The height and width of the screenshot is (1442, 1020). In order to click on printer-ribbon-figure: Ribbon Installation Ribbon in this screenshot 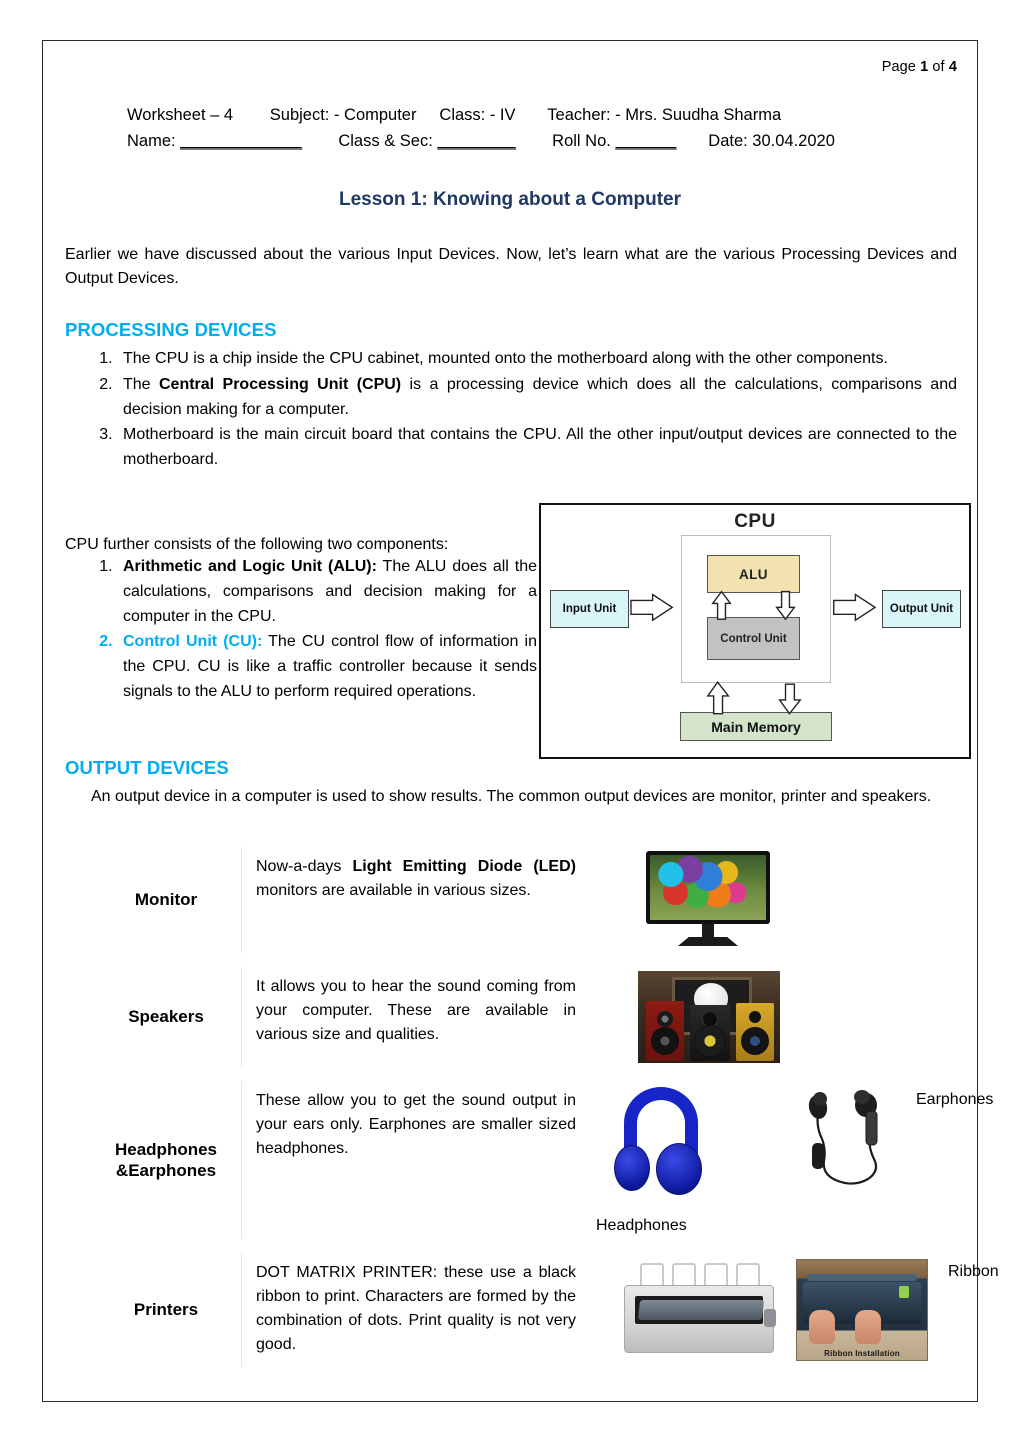, I will do `click(797, 1310)`.